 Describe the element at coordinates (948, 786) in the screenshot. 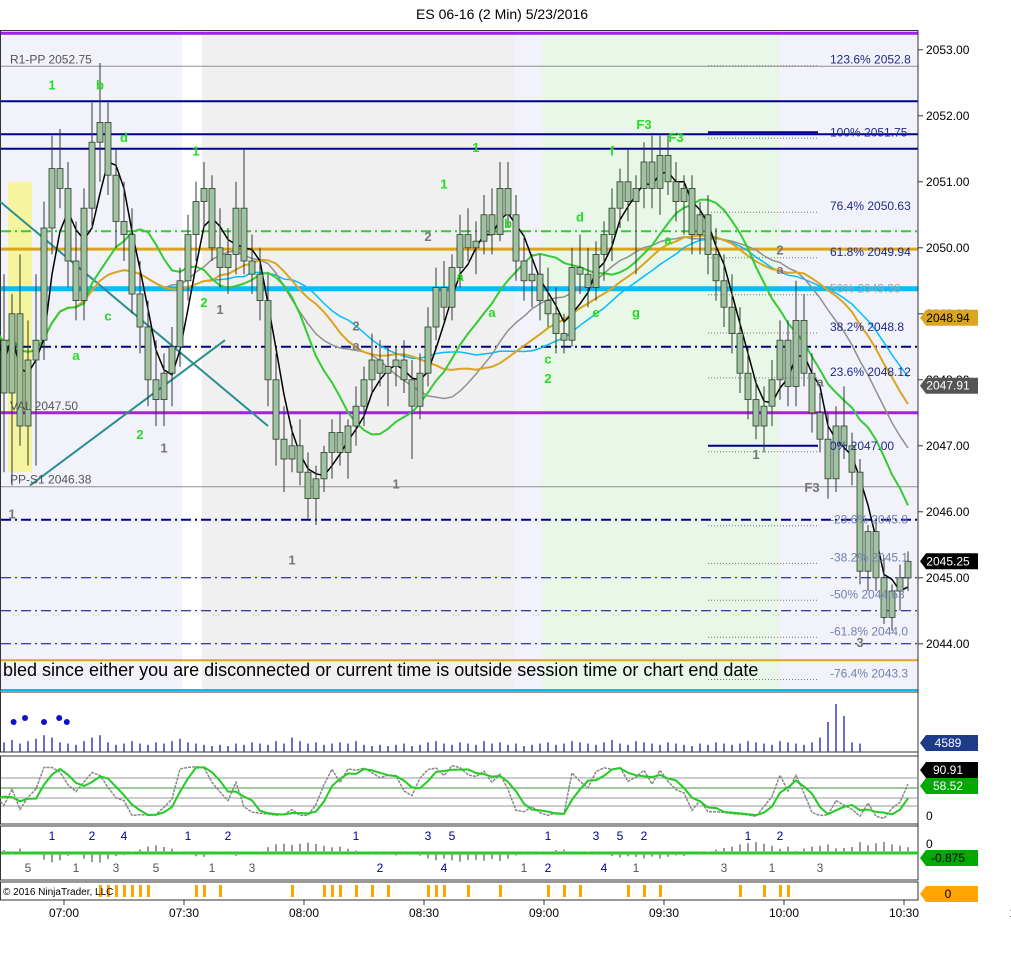

I see `osc-tag-2-text: 58.52` at that location.